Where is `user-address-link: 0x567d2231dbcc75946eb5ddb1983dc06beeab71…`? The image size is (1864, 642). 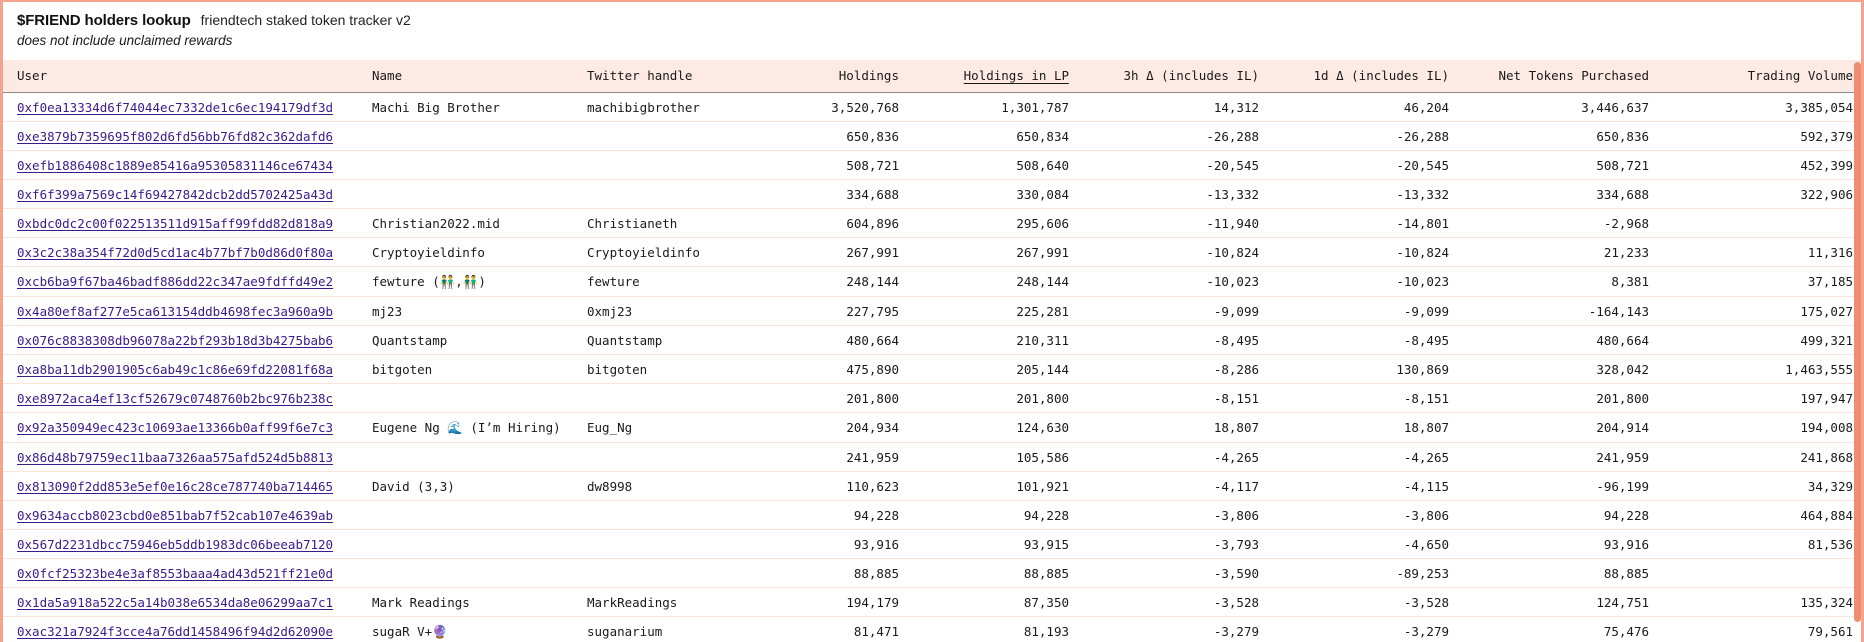 user-address-link: 0x567d2231dbcc75946eb5ddb1983dc06beeab71… is located at coordinates (175, 544).